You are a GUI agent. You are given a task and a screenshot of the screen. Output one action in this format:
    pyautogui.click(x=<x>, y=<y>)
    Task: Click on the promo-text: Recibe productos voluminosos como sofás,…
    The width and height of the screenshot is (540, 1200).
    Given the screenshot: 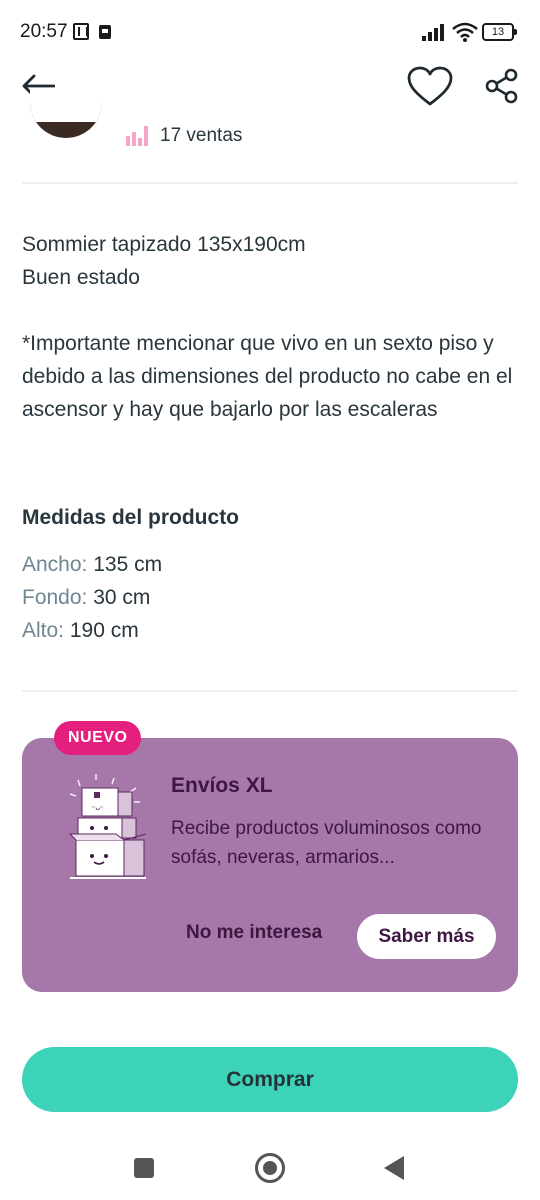 What is the action you would take?
    pyautogui.click(x=326, y=843)
    